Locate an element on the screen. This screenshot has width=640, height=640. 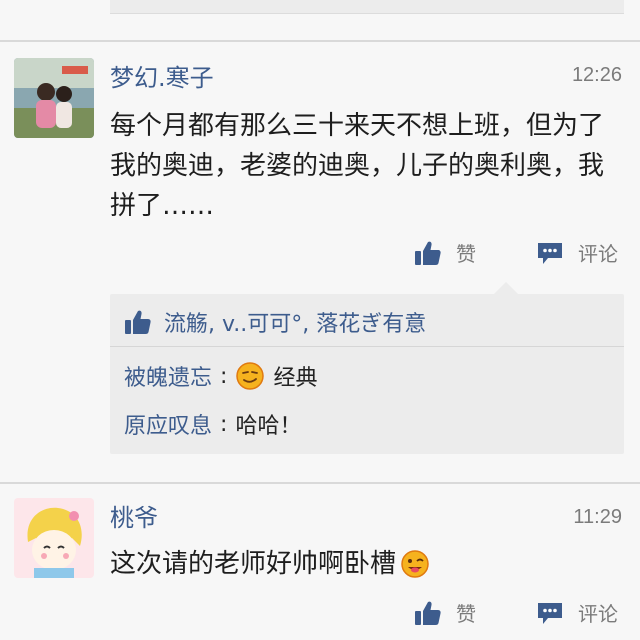
likes-panel-pointer is located at coordinates (506, 288).